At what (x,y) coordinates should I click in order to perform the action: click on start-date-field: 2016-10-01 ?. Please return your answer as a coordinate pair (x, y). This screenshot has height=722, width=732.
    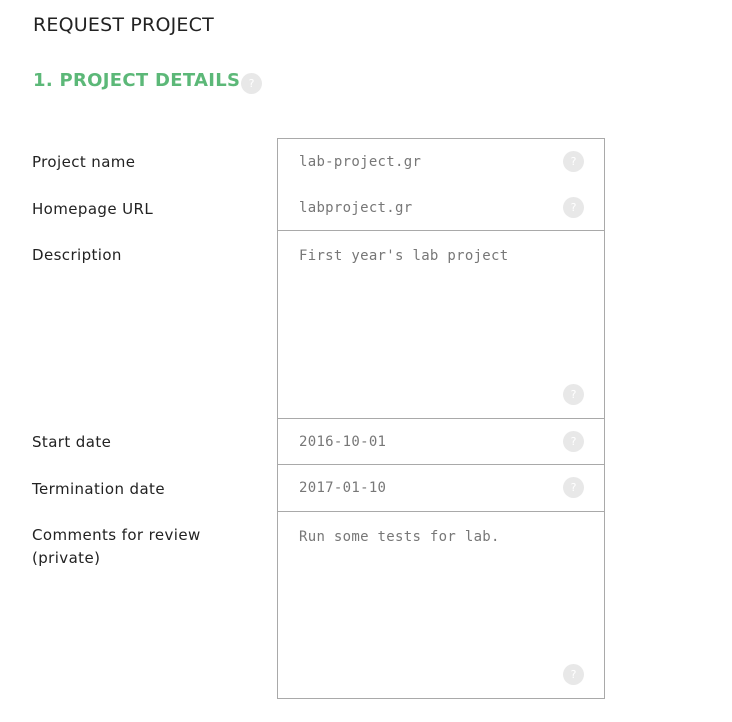
    Looking at the image, I should click on (441, 442).